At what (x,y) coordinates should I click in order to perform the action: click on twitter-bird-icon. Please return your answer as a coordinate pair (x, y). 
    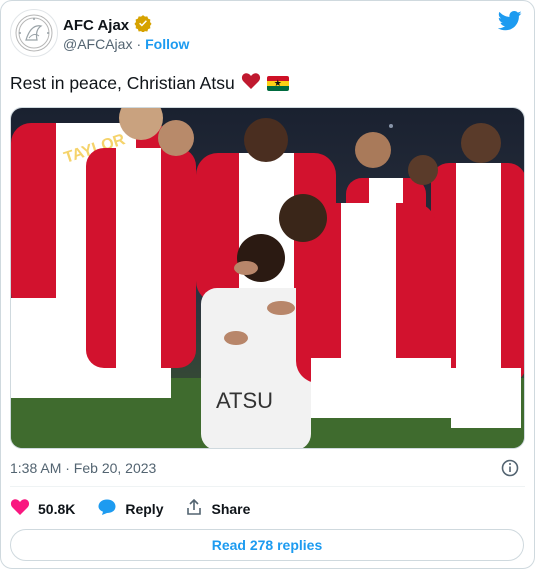
    Looking at the image, I should click on (509, 23).